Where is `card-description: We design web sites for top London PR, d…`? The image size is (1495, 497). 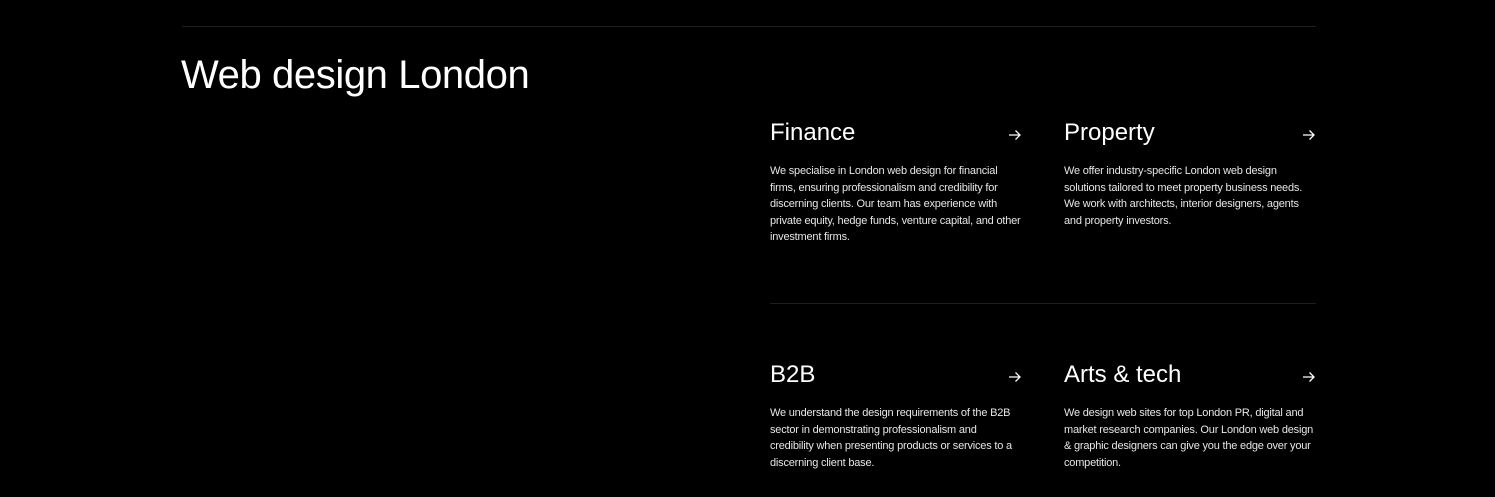
card-description: We design web sites for top London PR, d… is located at coordinates (1189, 438).